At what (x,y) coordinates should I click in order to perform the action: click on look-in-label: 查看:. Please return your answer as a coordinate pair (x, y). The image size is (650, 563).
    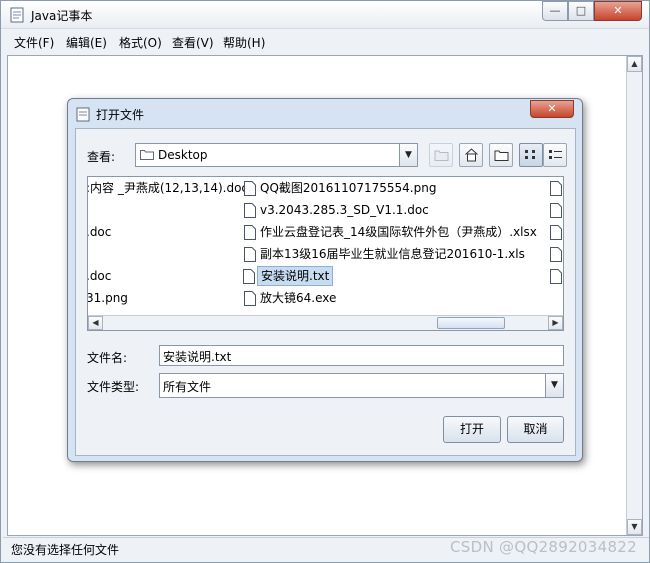
    Looking at the image, I should click on (101, 157).